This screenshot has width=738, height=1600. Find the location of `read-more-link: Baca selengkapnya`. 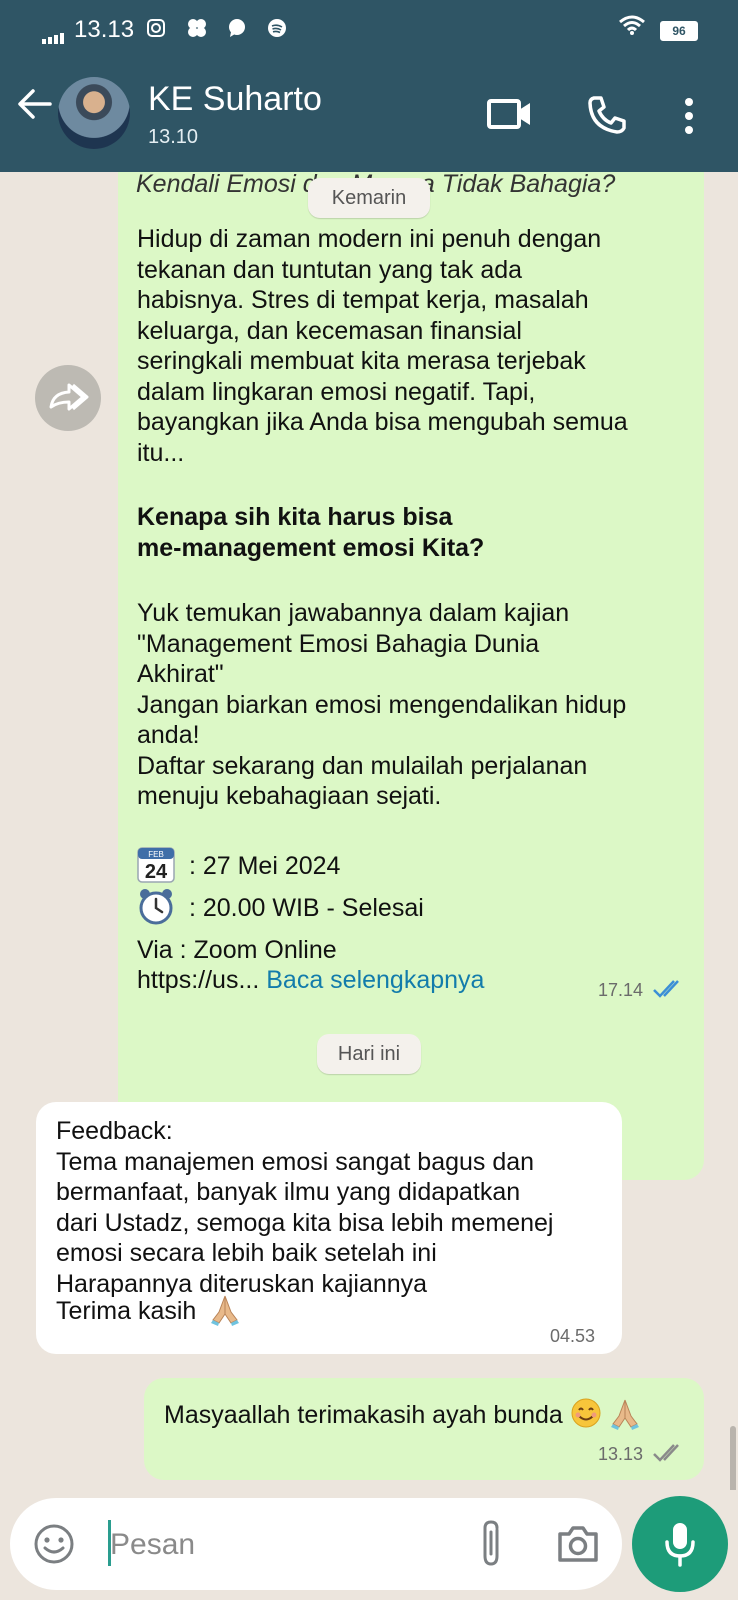

read-more-link: Baca selengkapnya is located at coordinates (375, 980).